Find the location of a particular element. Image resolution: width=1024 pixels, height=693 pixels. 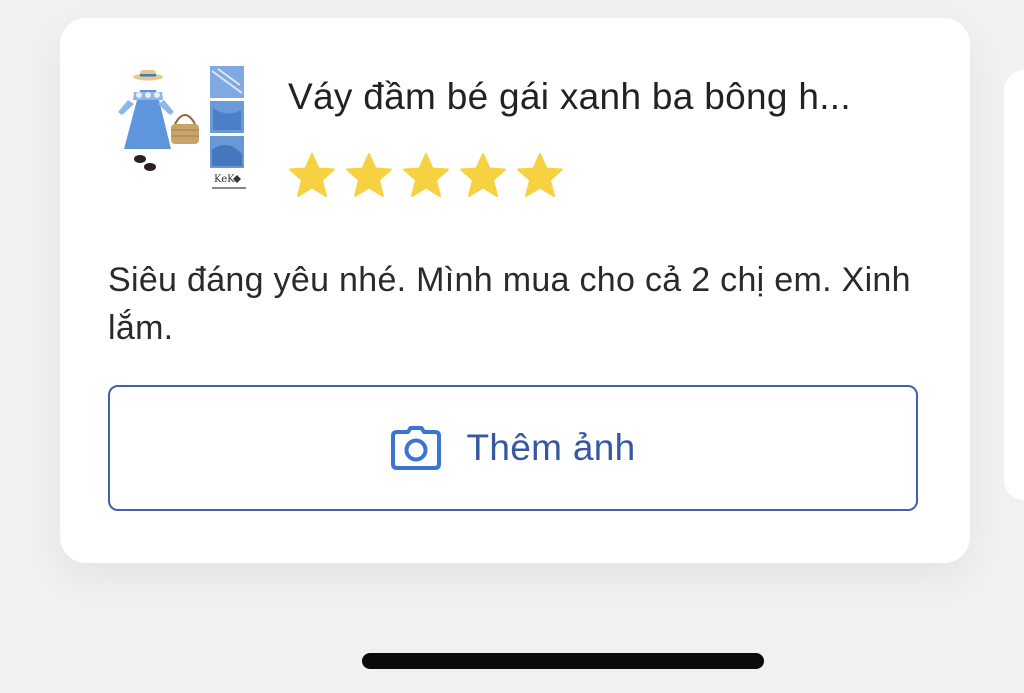

camera-icon is located at coordinates (415, 448).